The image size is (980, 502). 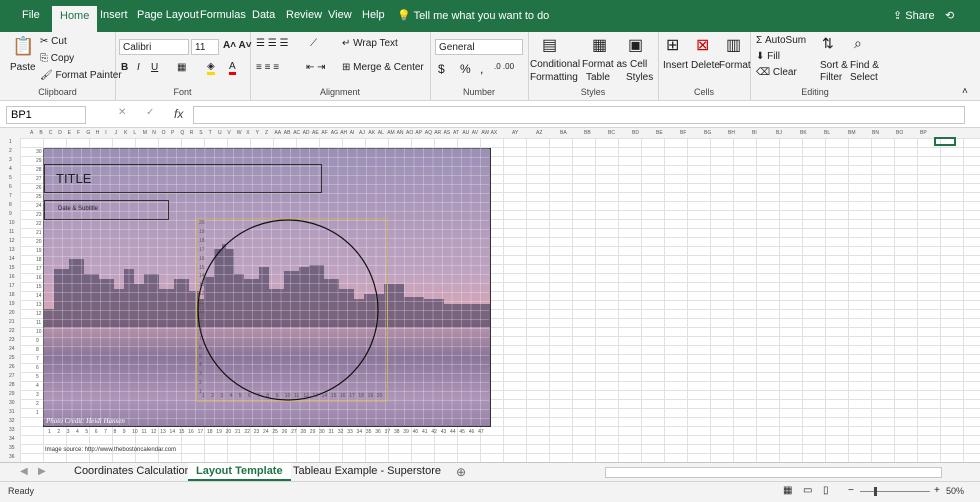 What do you see at coordinates (707, 133) in the screenshot?
I see `column-header: BG` at bounding box center [707, 133].